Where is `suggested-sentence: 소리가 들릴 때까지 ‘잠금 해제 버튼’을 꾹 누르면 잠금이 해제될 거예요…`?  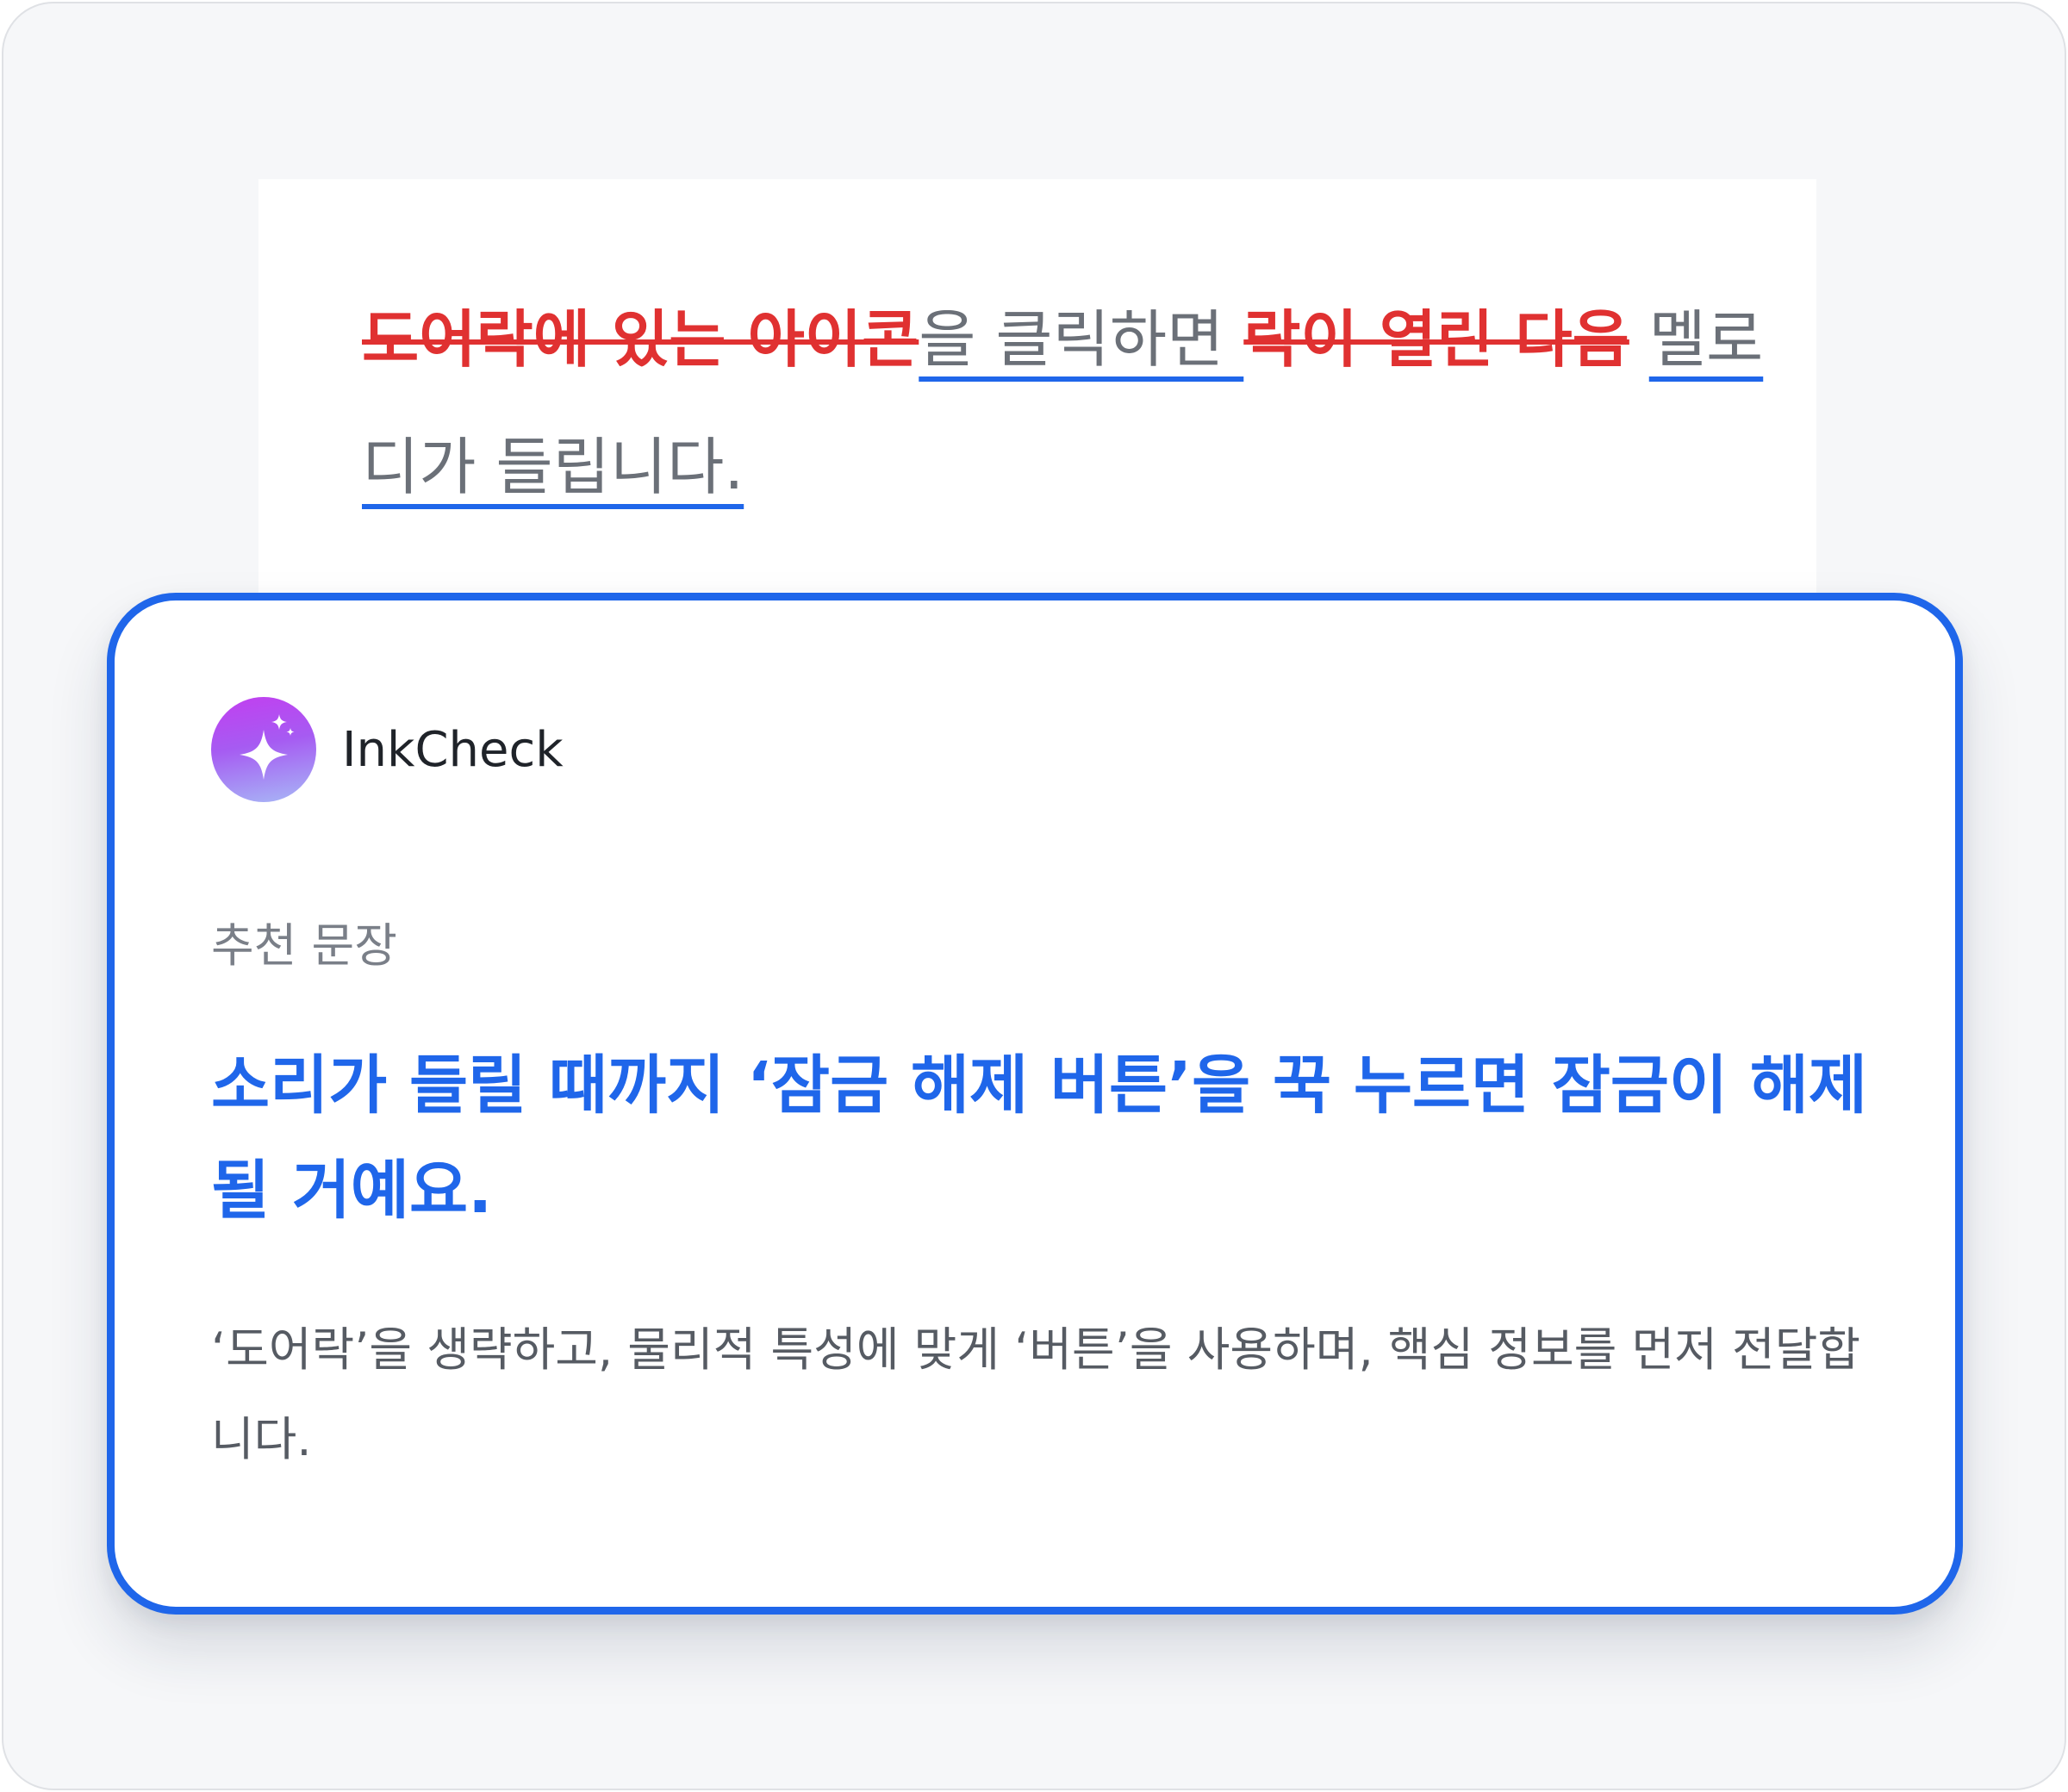 suggested-sentence: 소리가 들릴 때까지 ‘잠금 해제 버튼’을 꾹 누르면 잠금이 해제될 거예요… is located at coordinates (1042, 1138).